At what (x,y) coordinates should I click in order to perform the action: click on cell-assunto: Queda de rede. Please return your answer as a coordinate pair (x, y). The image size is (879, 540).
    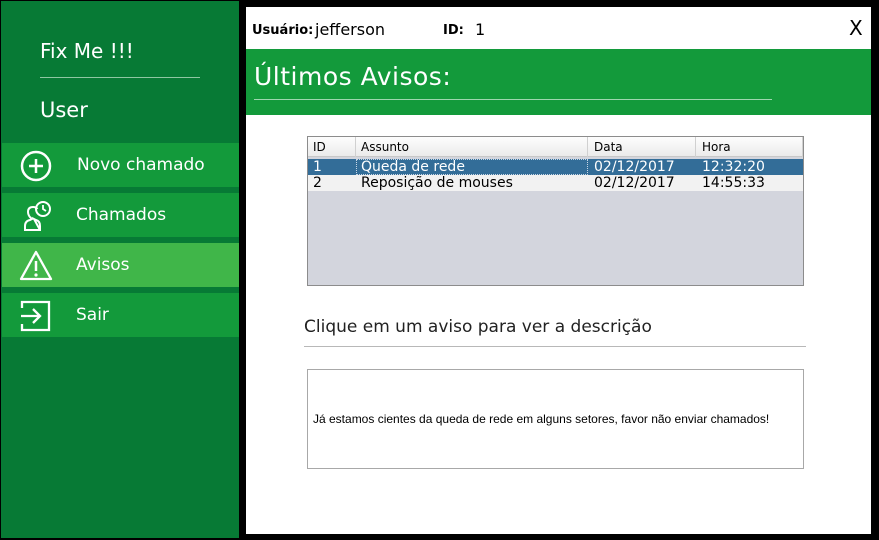
    Looking at the image, I should click on (472, 167).